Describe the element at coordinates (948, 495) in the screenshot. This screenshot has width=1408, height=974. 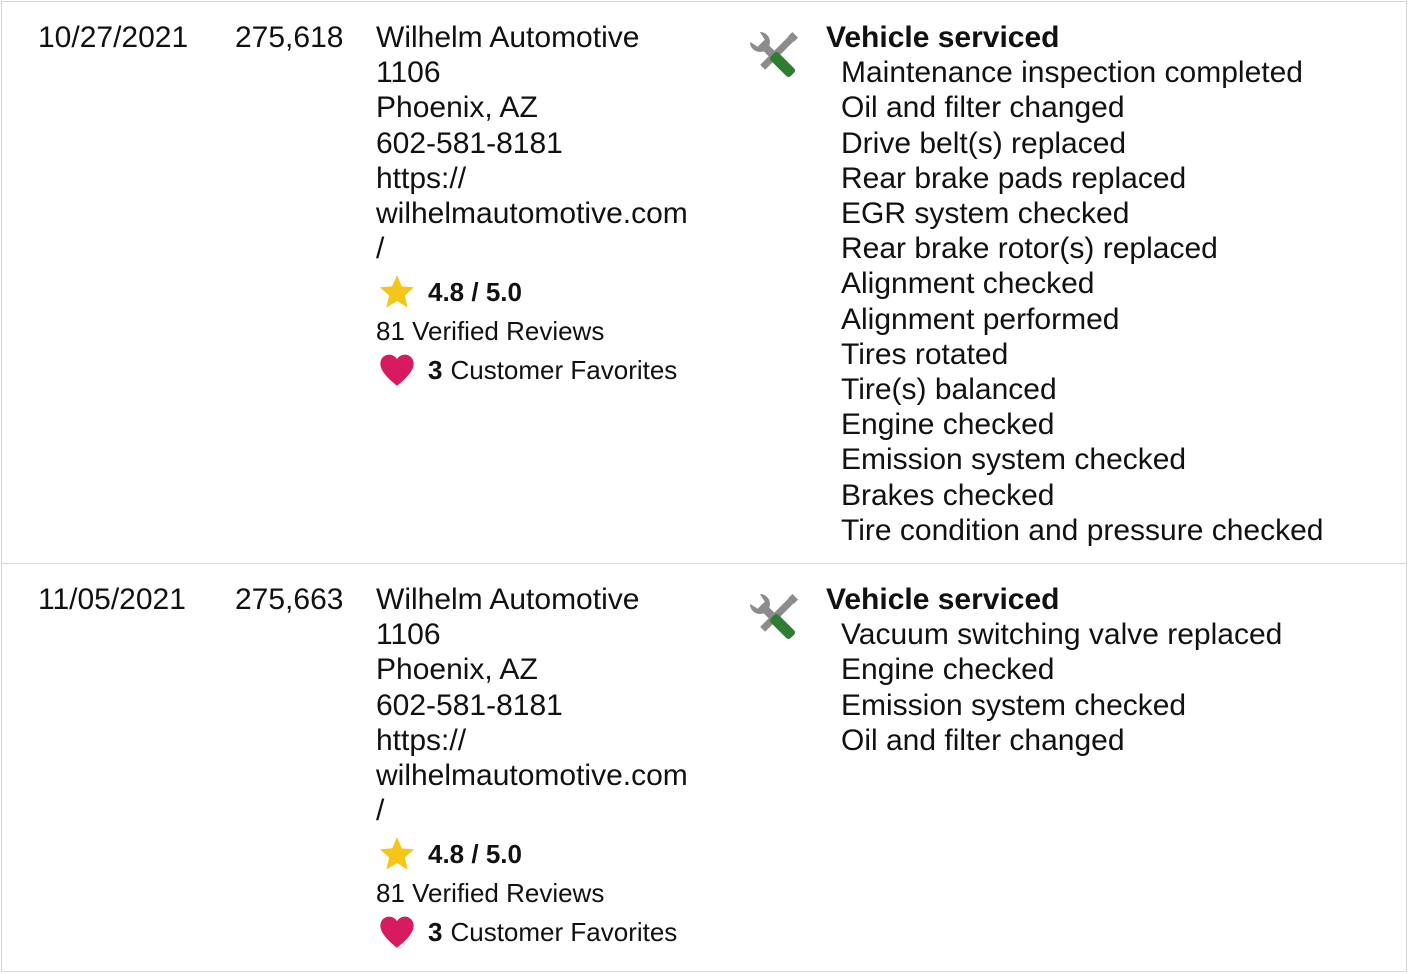
I see `service-item: Brakes checked` at that location.